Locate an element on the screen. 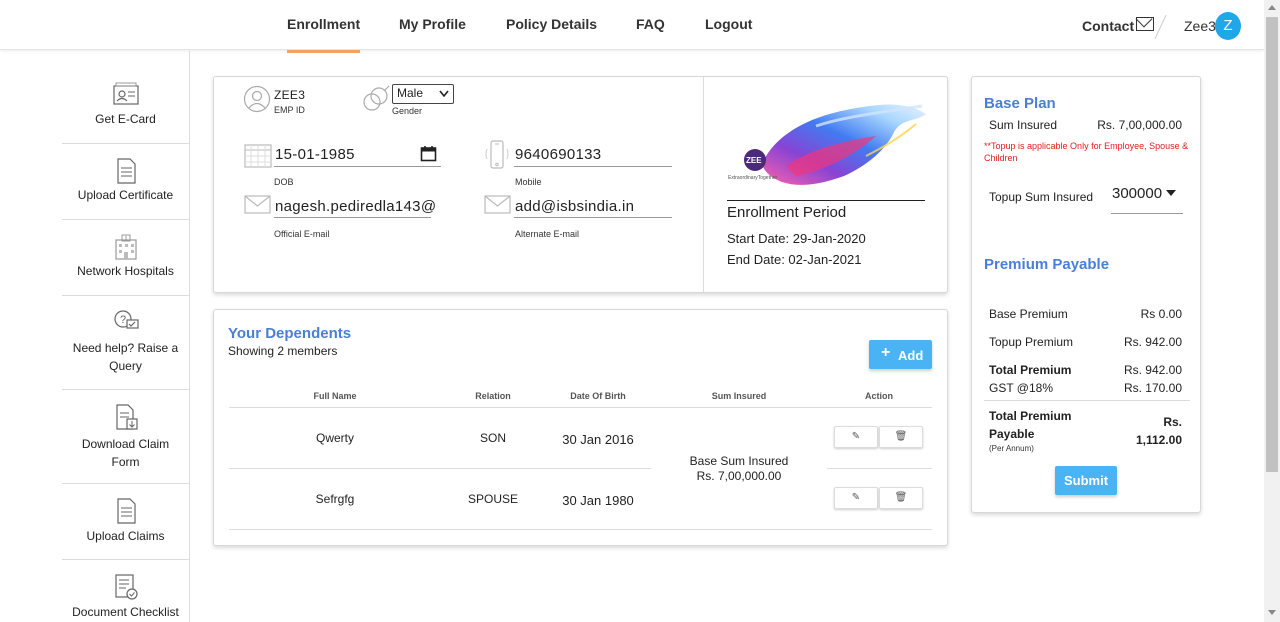 The height and width of the screenshot is (622, 1280). sidebar-item-get-ecard: Get E-Card is located at coordinates (125, 97).